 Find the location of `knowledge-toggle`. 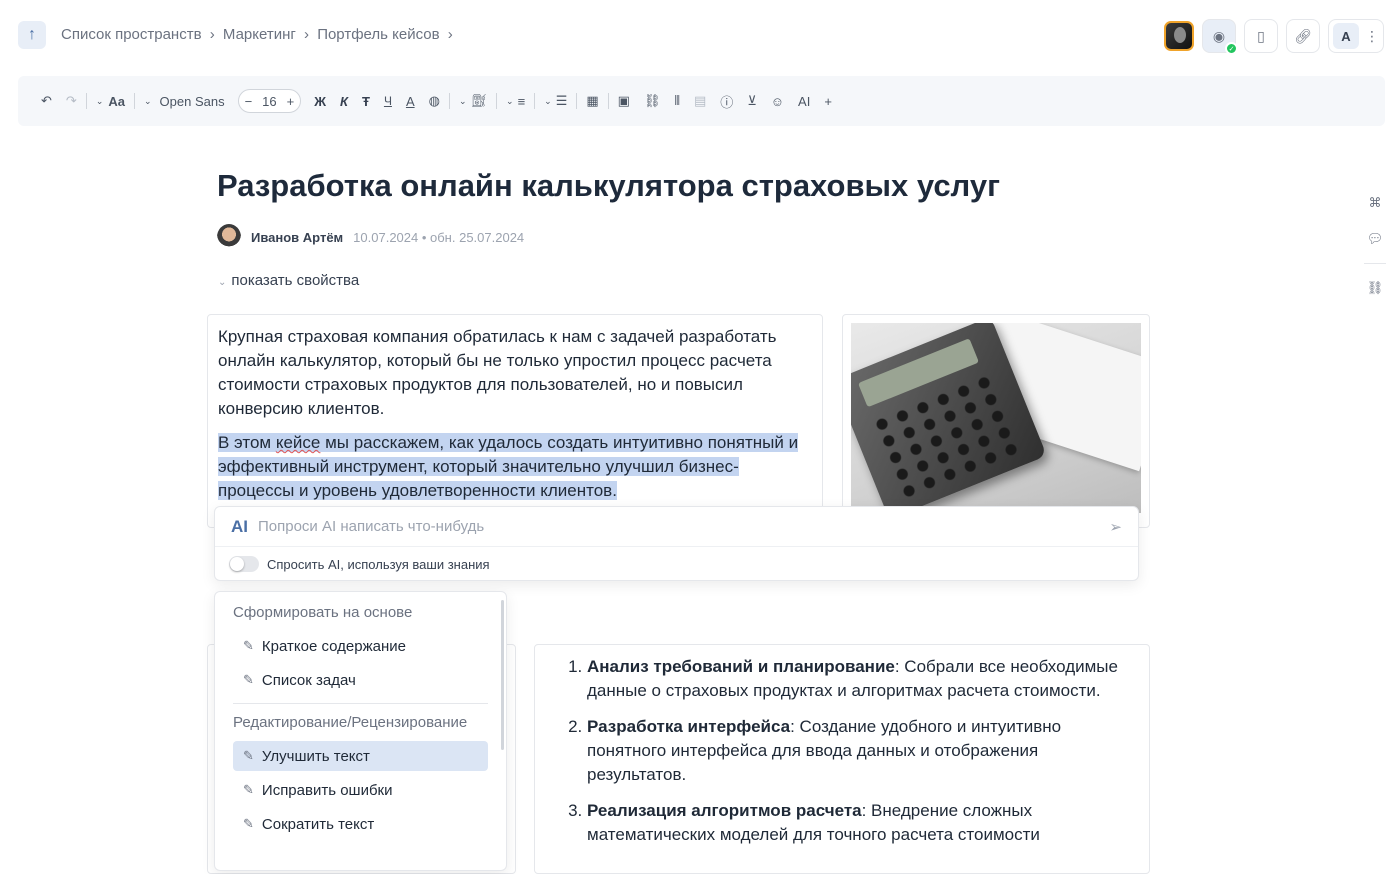

knowledge-toggle is located at coordinates (244, 564).